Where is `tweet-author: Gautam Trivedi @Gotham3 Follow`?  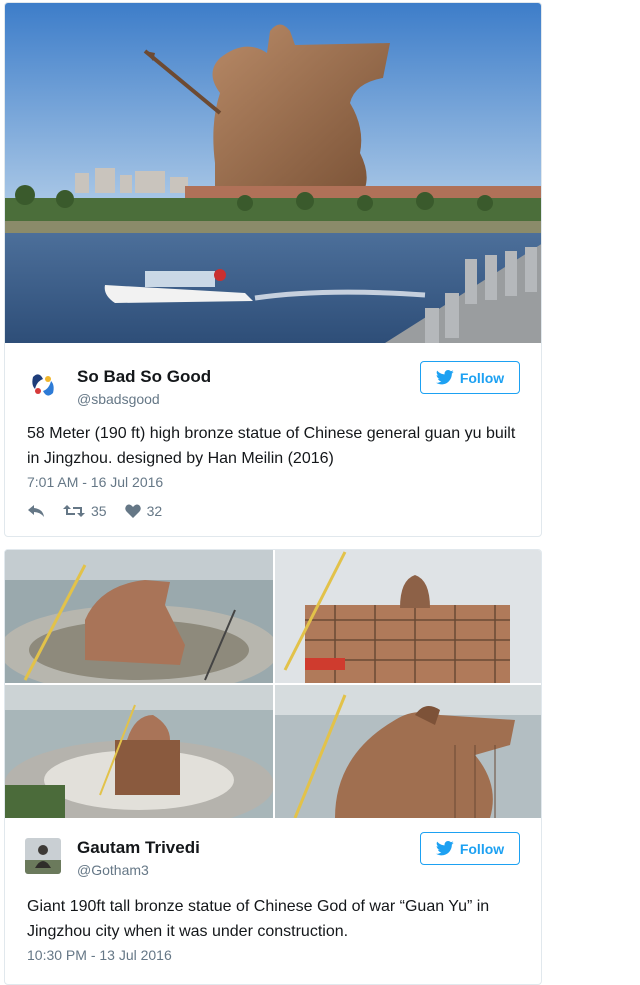 tweet-author: Gautam Trivedi @Gotham3 Follow is located at coordinates (273, 859).